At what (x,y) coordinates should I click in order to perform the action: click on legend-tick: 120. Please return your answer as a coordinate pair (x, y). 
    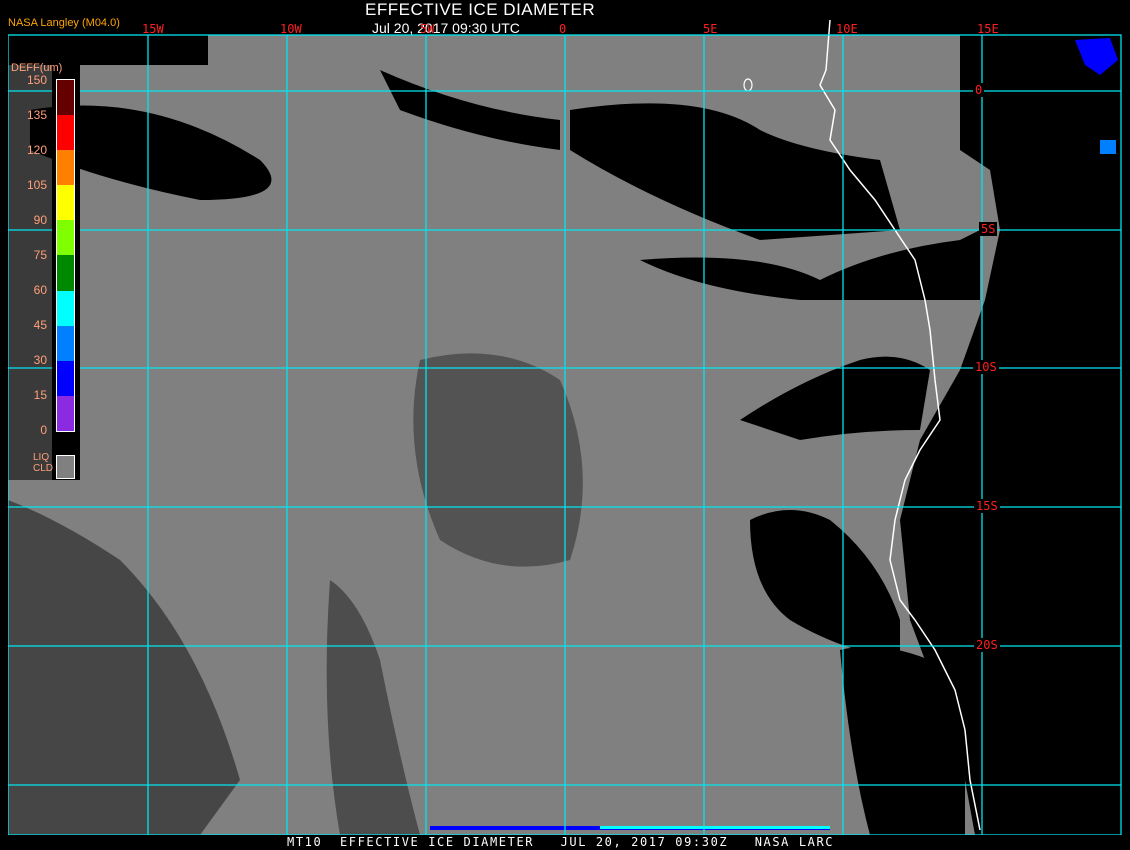
    Looking at the image, I should click on (36, 150).